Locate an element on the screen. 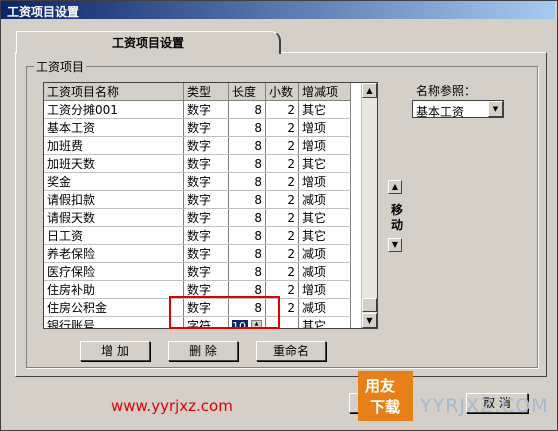 The height and width of the screenshot is (431, 558). table-row: 医疗保险 数字 8 2 减项 is located at coordinates (197, 271).